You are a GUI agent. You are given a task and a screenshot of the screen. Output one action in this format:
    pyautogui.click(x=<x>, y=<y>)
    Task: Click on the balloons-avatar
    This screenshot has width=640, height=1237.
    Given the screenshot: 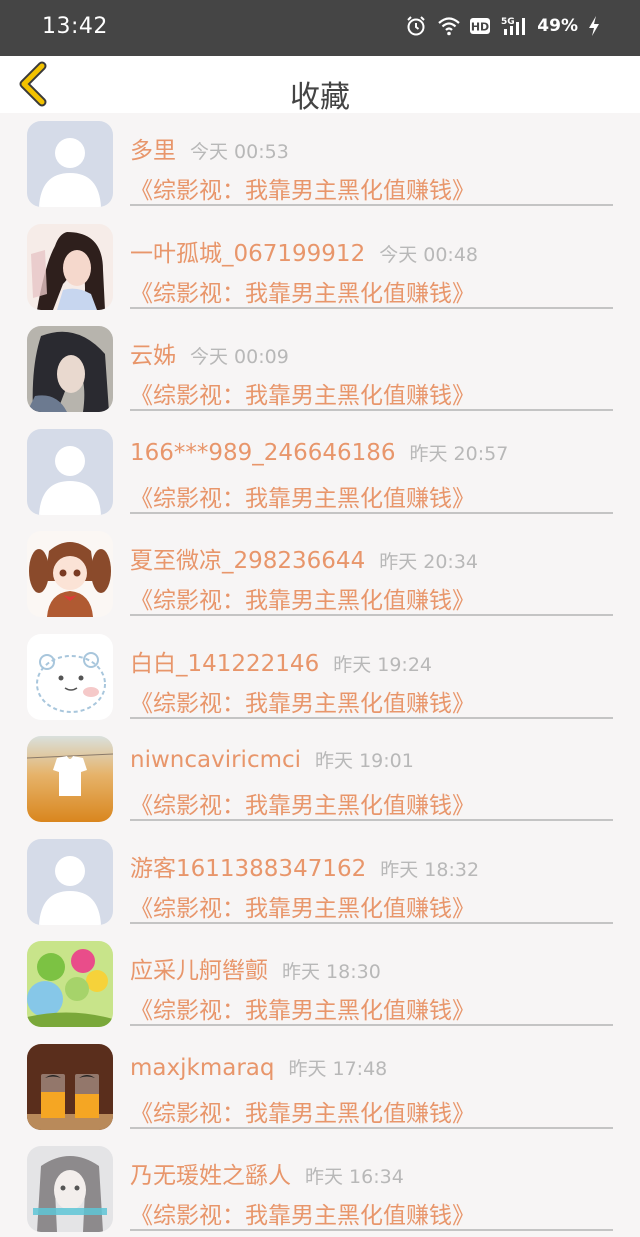 What is the action you would take?
    pyautogui.click(x=70, y=984)
    